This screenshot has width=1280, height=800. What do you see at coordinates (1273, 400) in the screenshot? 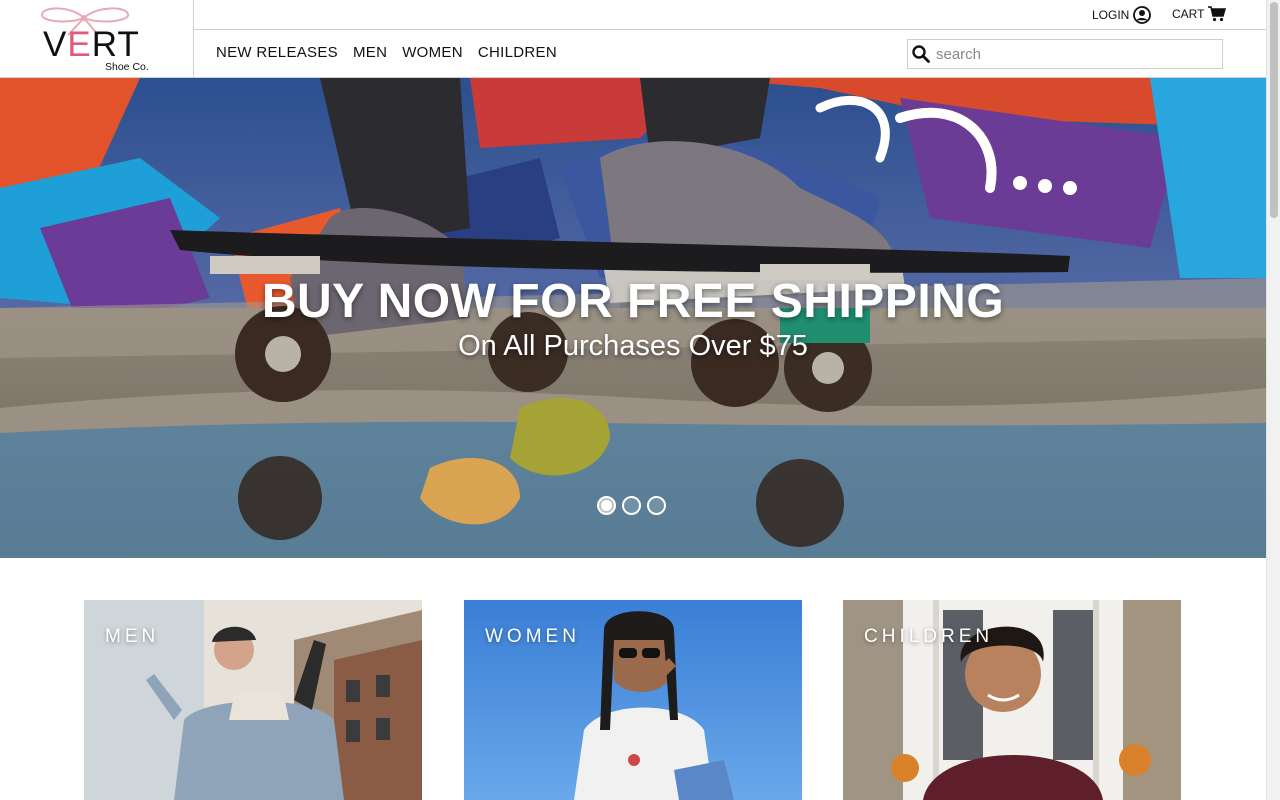
I see `page-scrollbar` at bounding box center [1273, 400].